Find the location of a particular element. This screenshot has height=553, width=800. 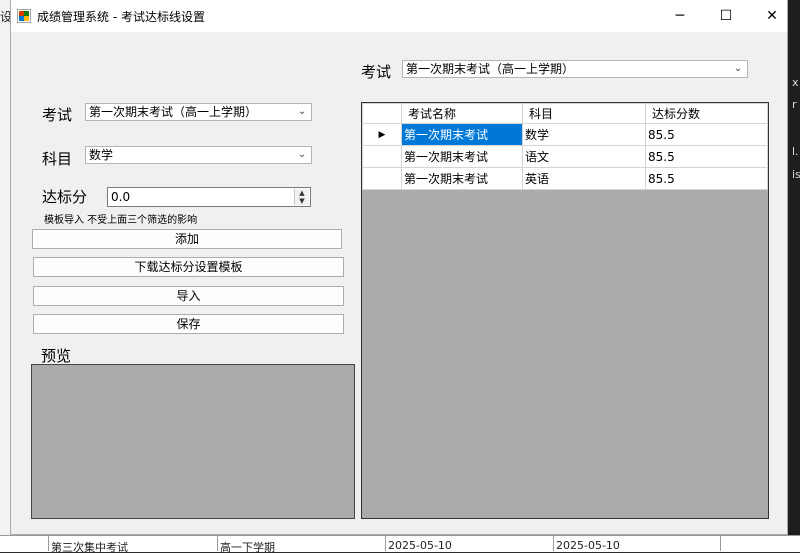

grid-header-row: 考试名称 科目 达标分数 is located at coordinates (565, 113).